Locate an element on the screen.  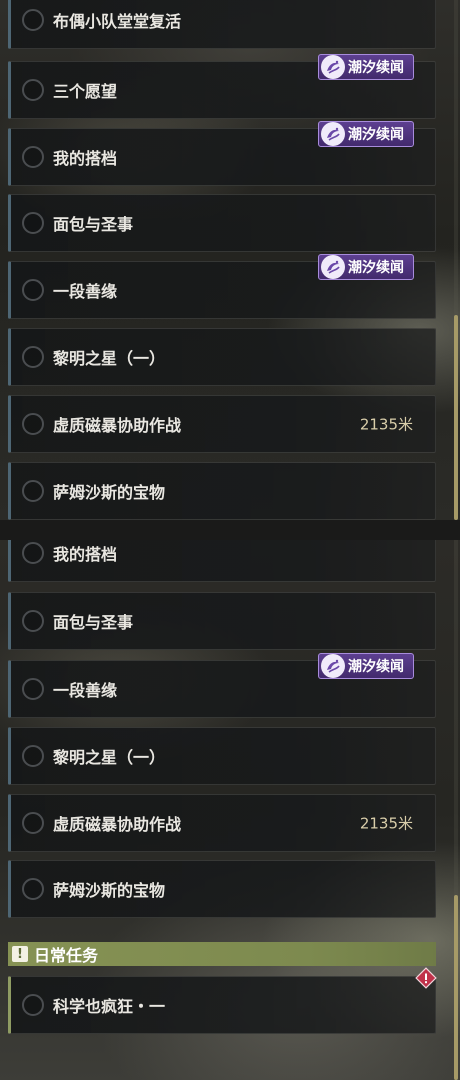
daily-quests-header: ! 日常任务 is located at coordinates (222, 954).